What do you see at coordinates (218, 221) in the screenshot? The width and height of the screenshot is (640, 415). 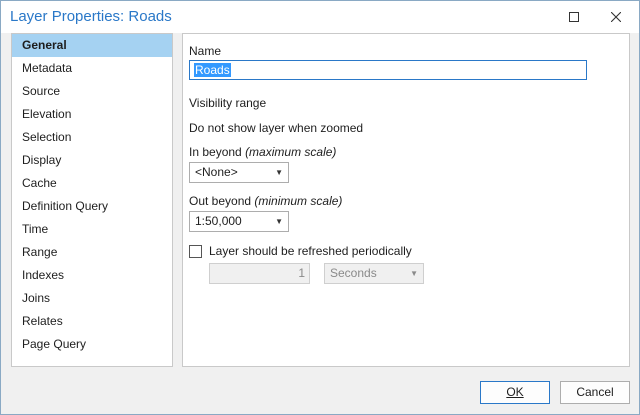 I see `out-beyond-value: 1:50,000` at bounding box center [218, 221].